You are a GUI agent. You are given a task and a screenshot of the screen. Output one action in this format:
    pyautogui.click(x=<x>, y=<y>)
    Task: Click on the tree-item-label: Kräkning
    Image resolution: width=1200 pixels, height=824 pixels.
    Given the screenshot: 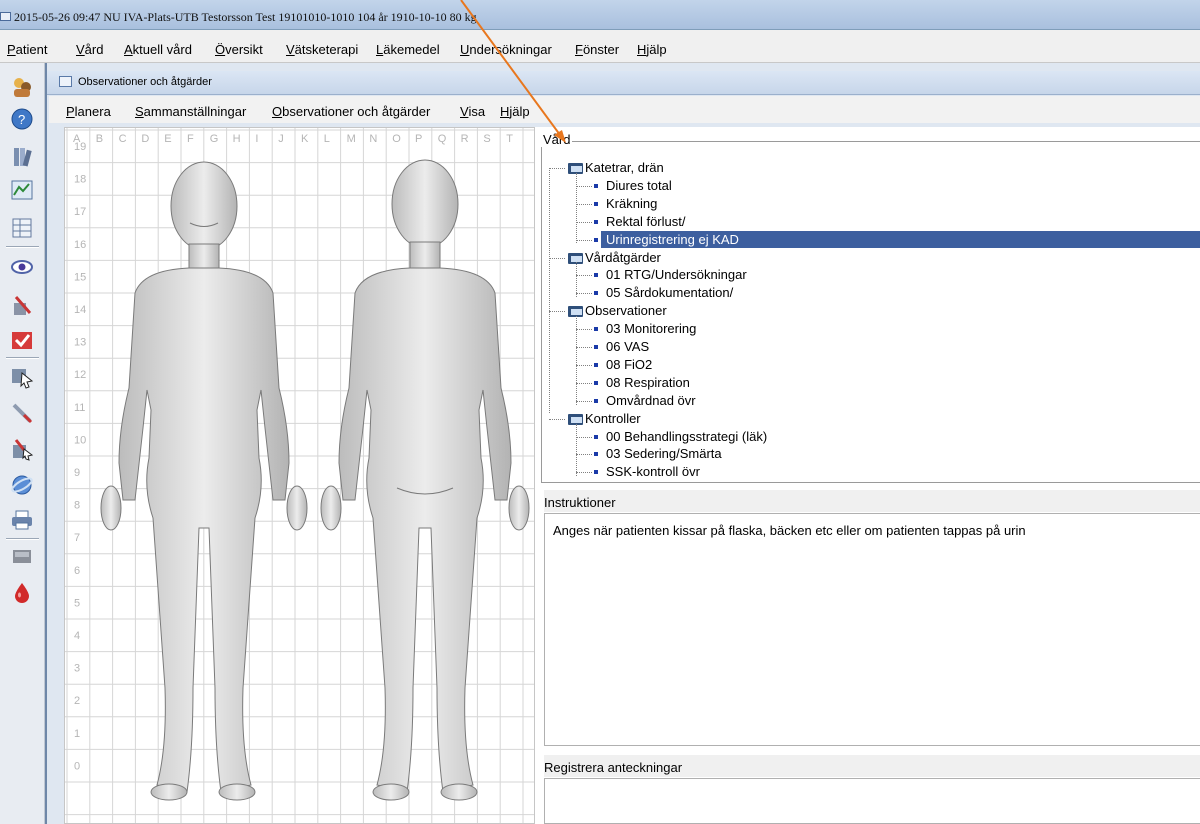 What is the action you would take?
    pyautogui.click(x=631, y=204)
    